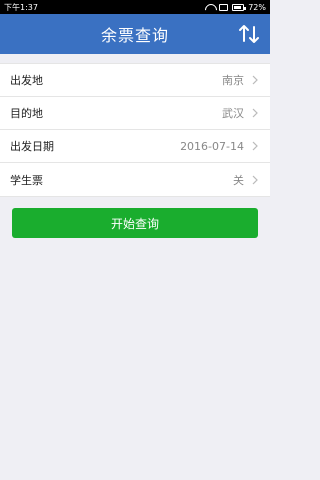  What do you see at coordinates (224, 7) in the screenshot?
I see `sim-icon` at bounding box center [224, 7].